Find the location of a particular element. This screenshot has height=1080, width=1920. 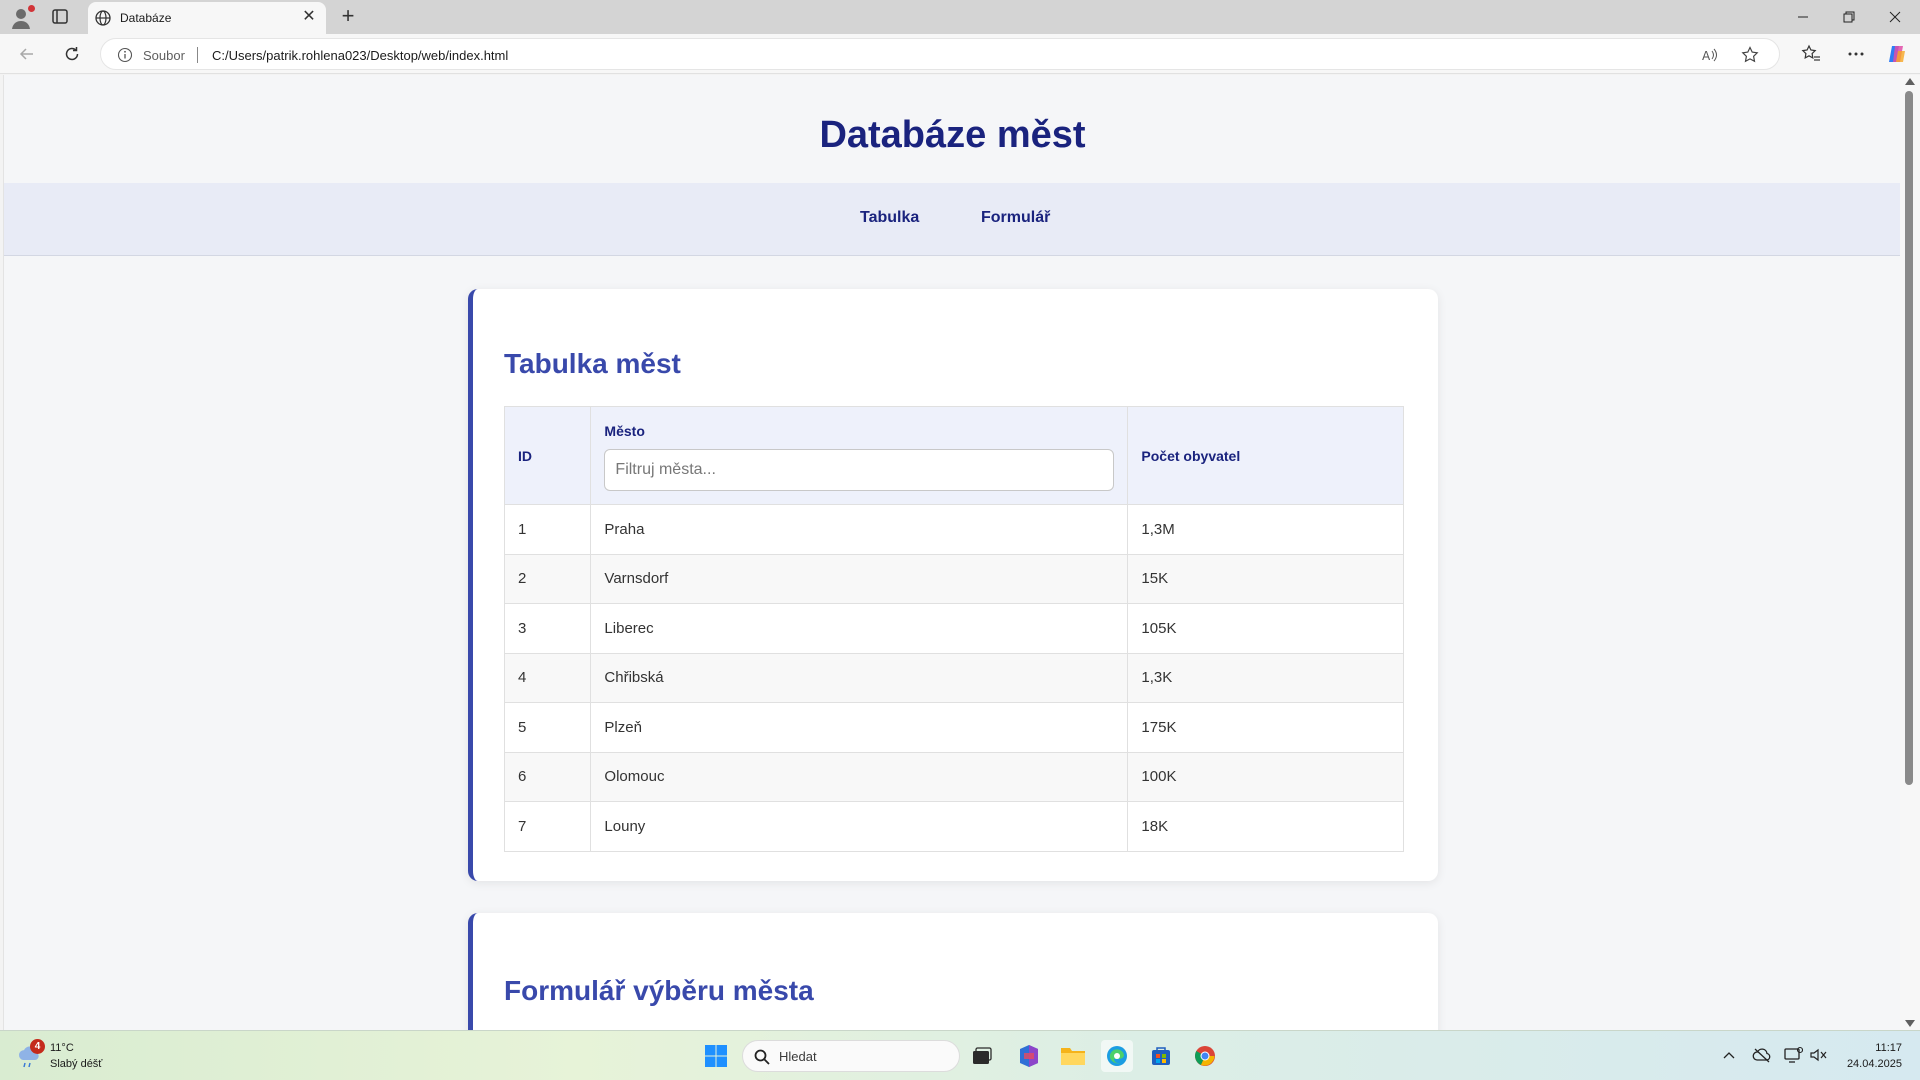

volume-muted-icon is located at coordinates (1819, 1055).